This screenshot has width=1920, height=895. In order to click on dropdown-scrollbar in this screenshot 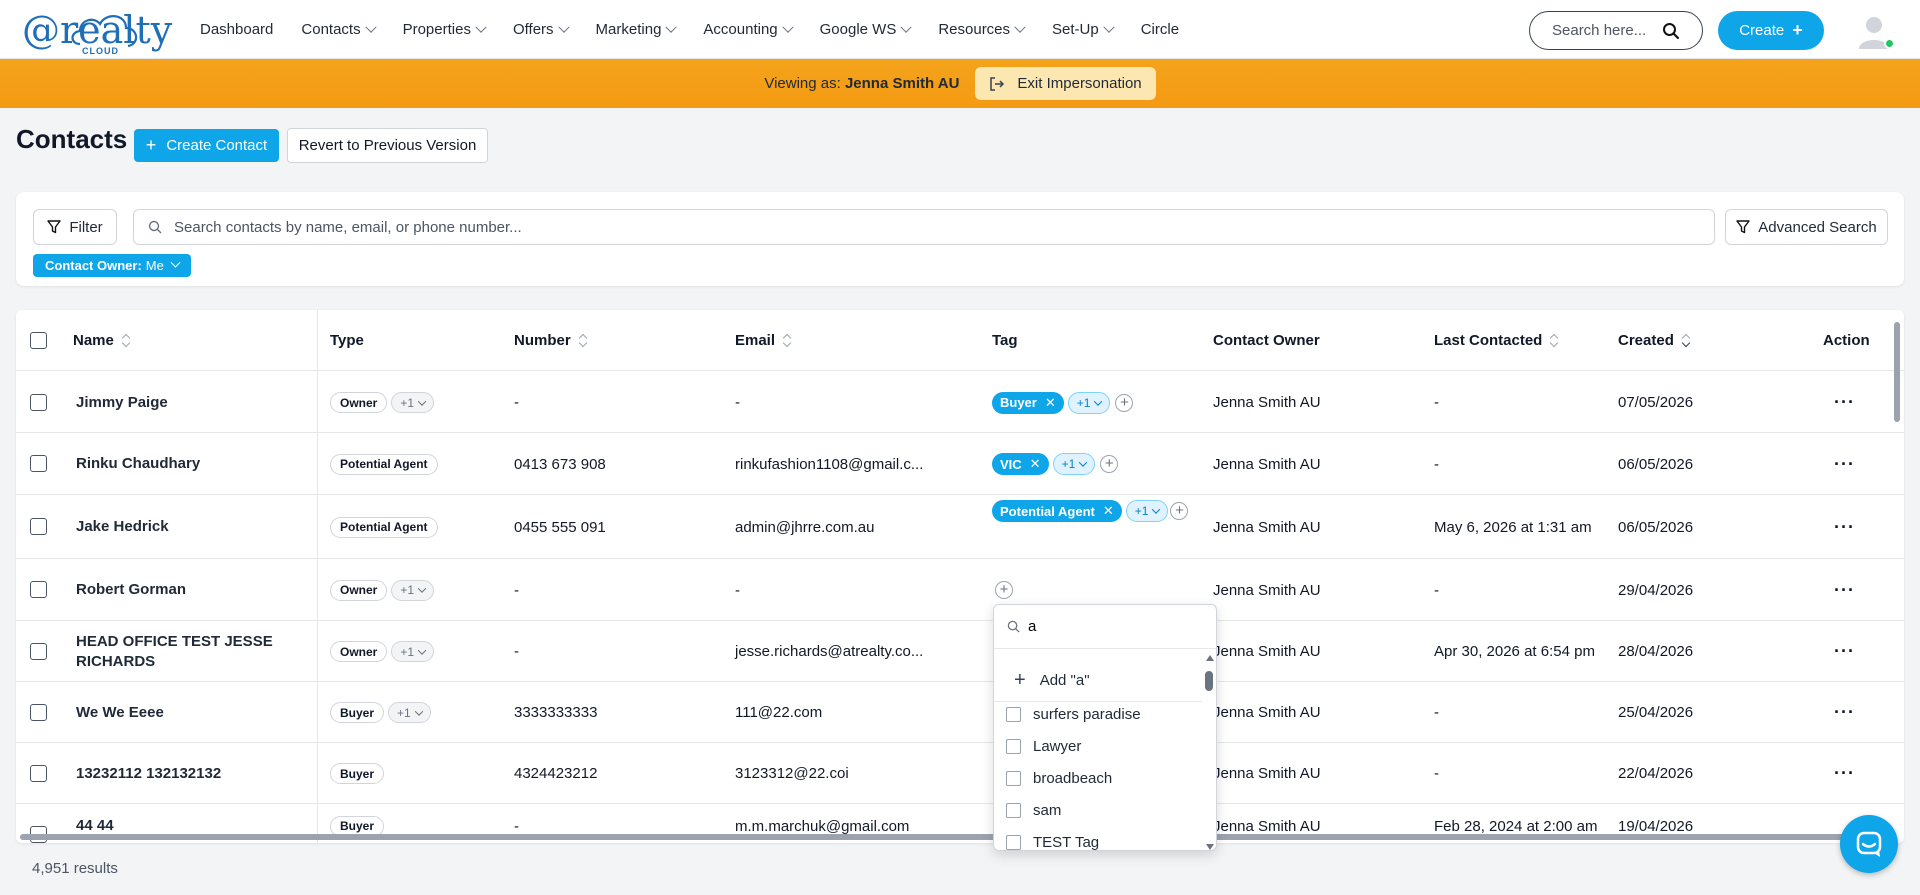, I will do `click(1209, 752)`.